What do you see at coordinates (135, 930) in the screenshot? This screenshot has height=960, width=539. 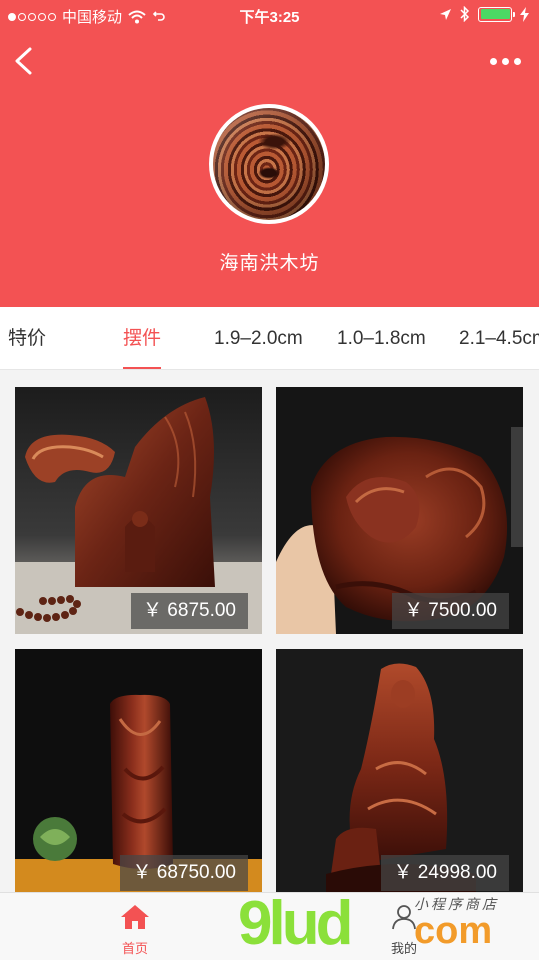 I see `nav-home: 首页` at bounding box center [135, 930].